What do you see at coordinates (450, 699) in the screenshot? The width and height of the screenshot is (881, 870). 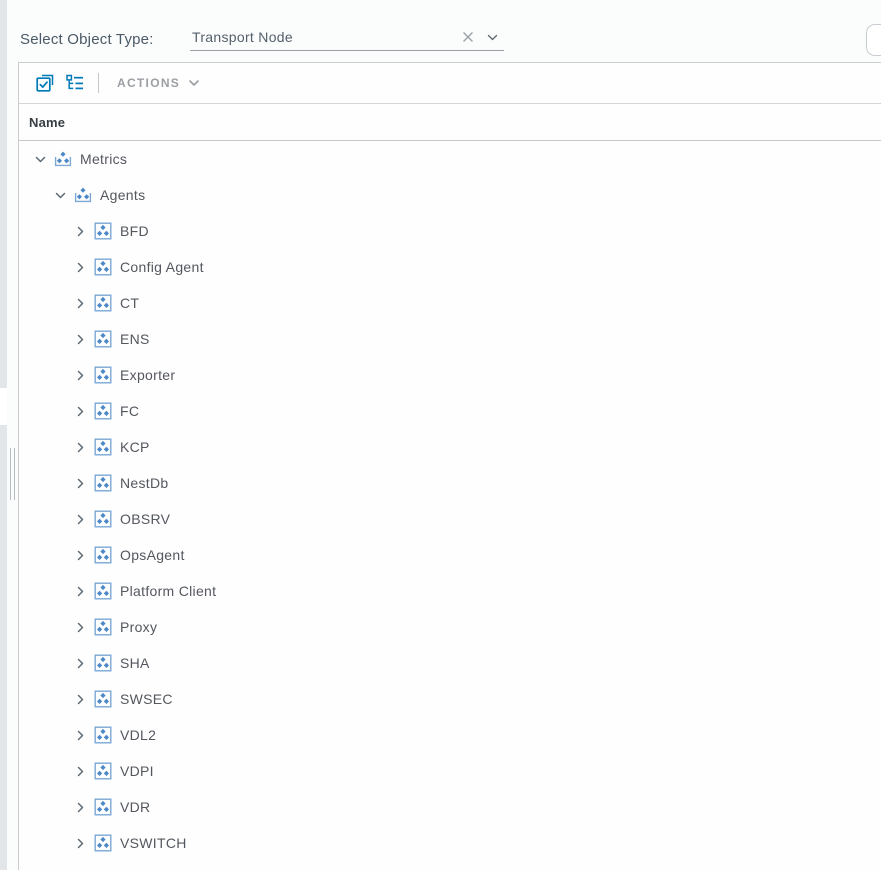 I see `tree-row: SWSEC` at bounding box center [450, 699].